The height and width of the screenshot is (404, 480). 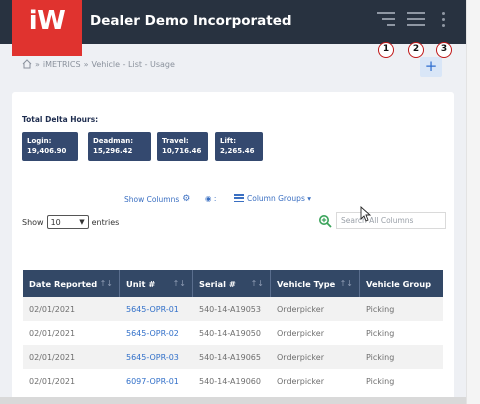 I want to click on mouse-cursor-icon, so click(x=366, y=214).